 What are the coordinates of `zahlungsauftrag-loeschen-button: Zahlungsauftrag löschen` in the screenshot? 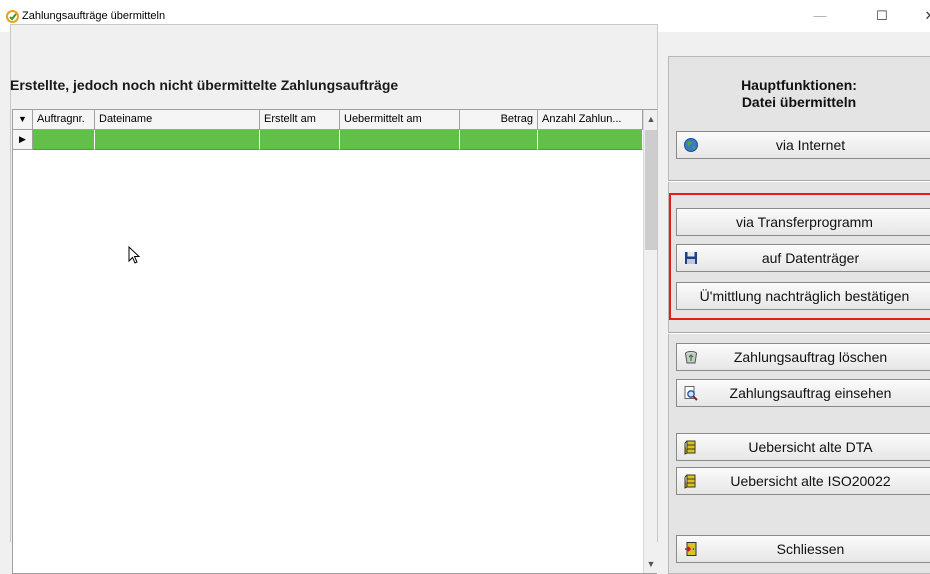 It's located at (803, 357).